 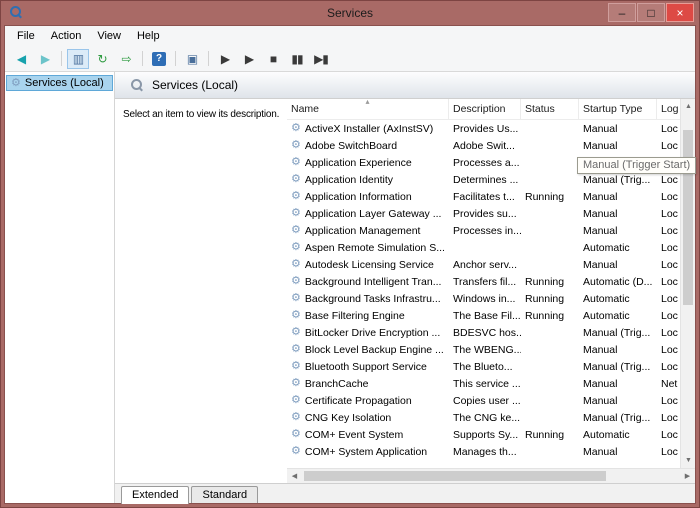 What do you see at coordinates (78, 58) in the screenshot?
I see `show-console-tree-icon: ▥` at bounding box center [78, 58].